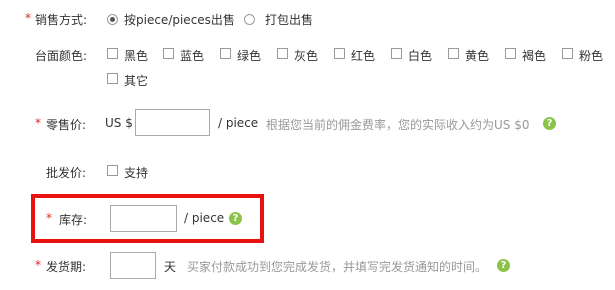 The width and height of the screenshot is (615, 290). Describe the element at coordinates (112, 170) in the screenshot. I see `wholesale-support-checkbox` at that location.